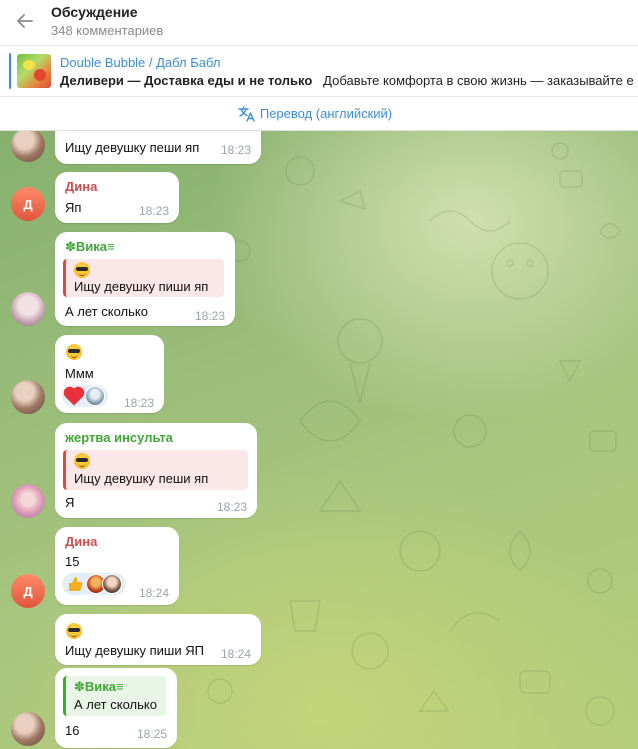  I want to click on message-text: Ищу девушку пиши ЯП, so click(134, 650).